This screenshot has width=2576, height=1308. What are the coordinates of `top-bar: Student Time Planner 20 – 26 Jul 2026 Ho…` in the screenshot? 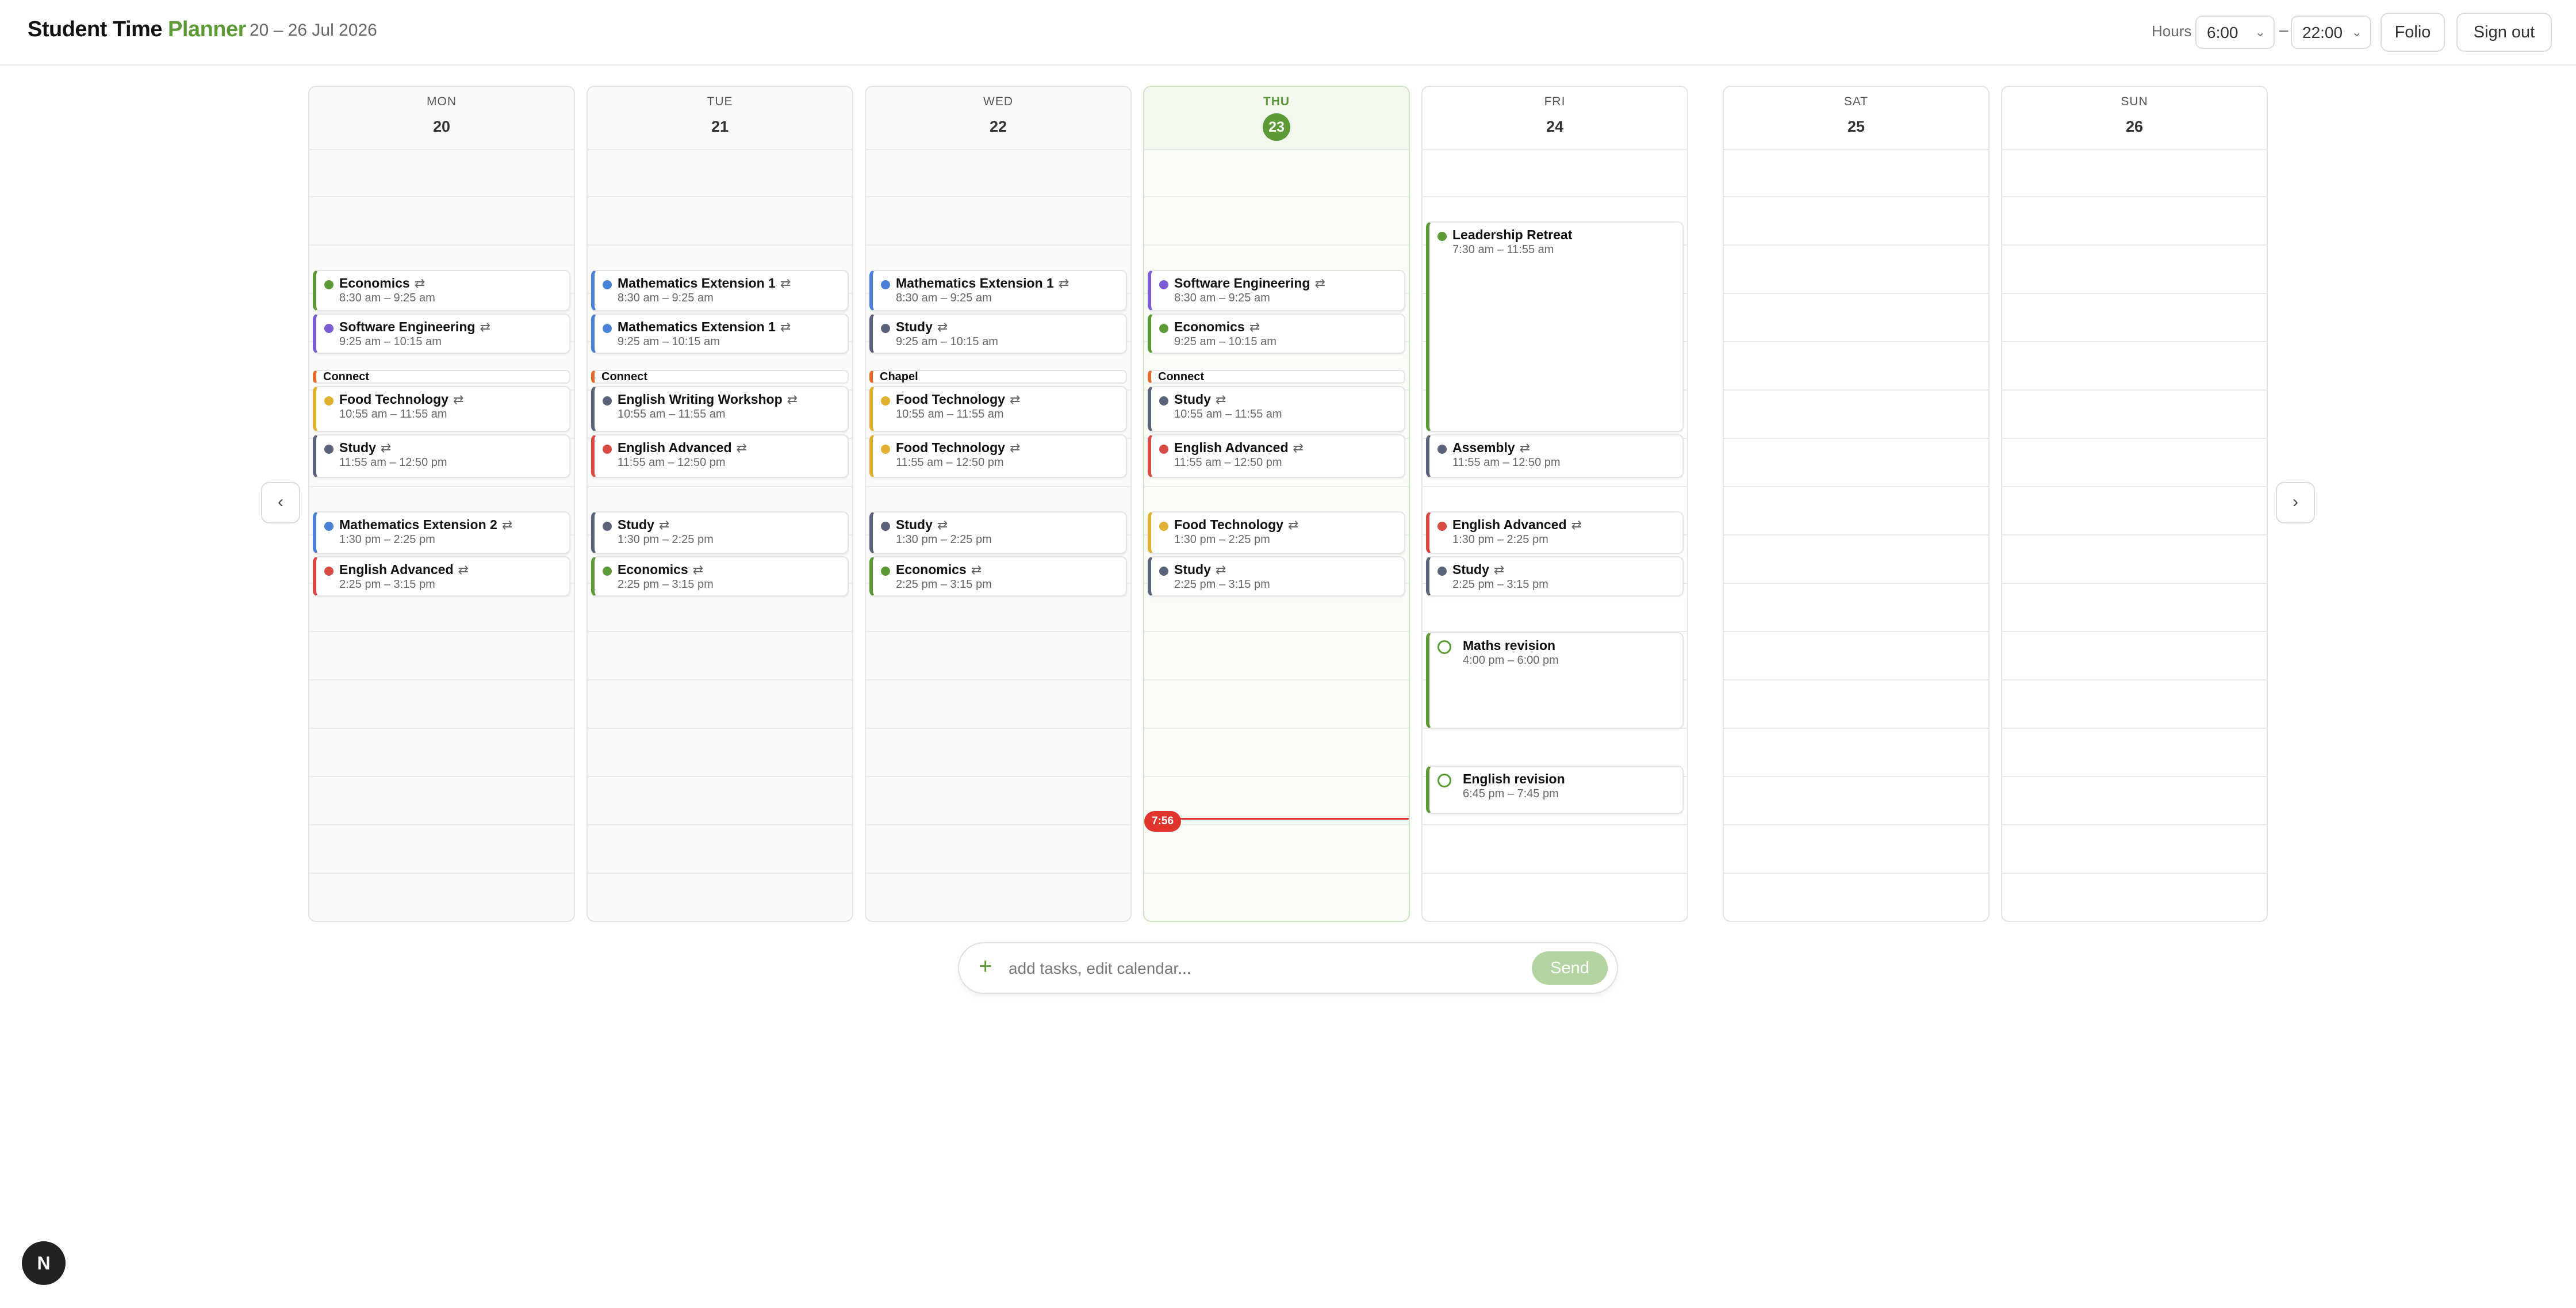 It's located at (1288, 33).